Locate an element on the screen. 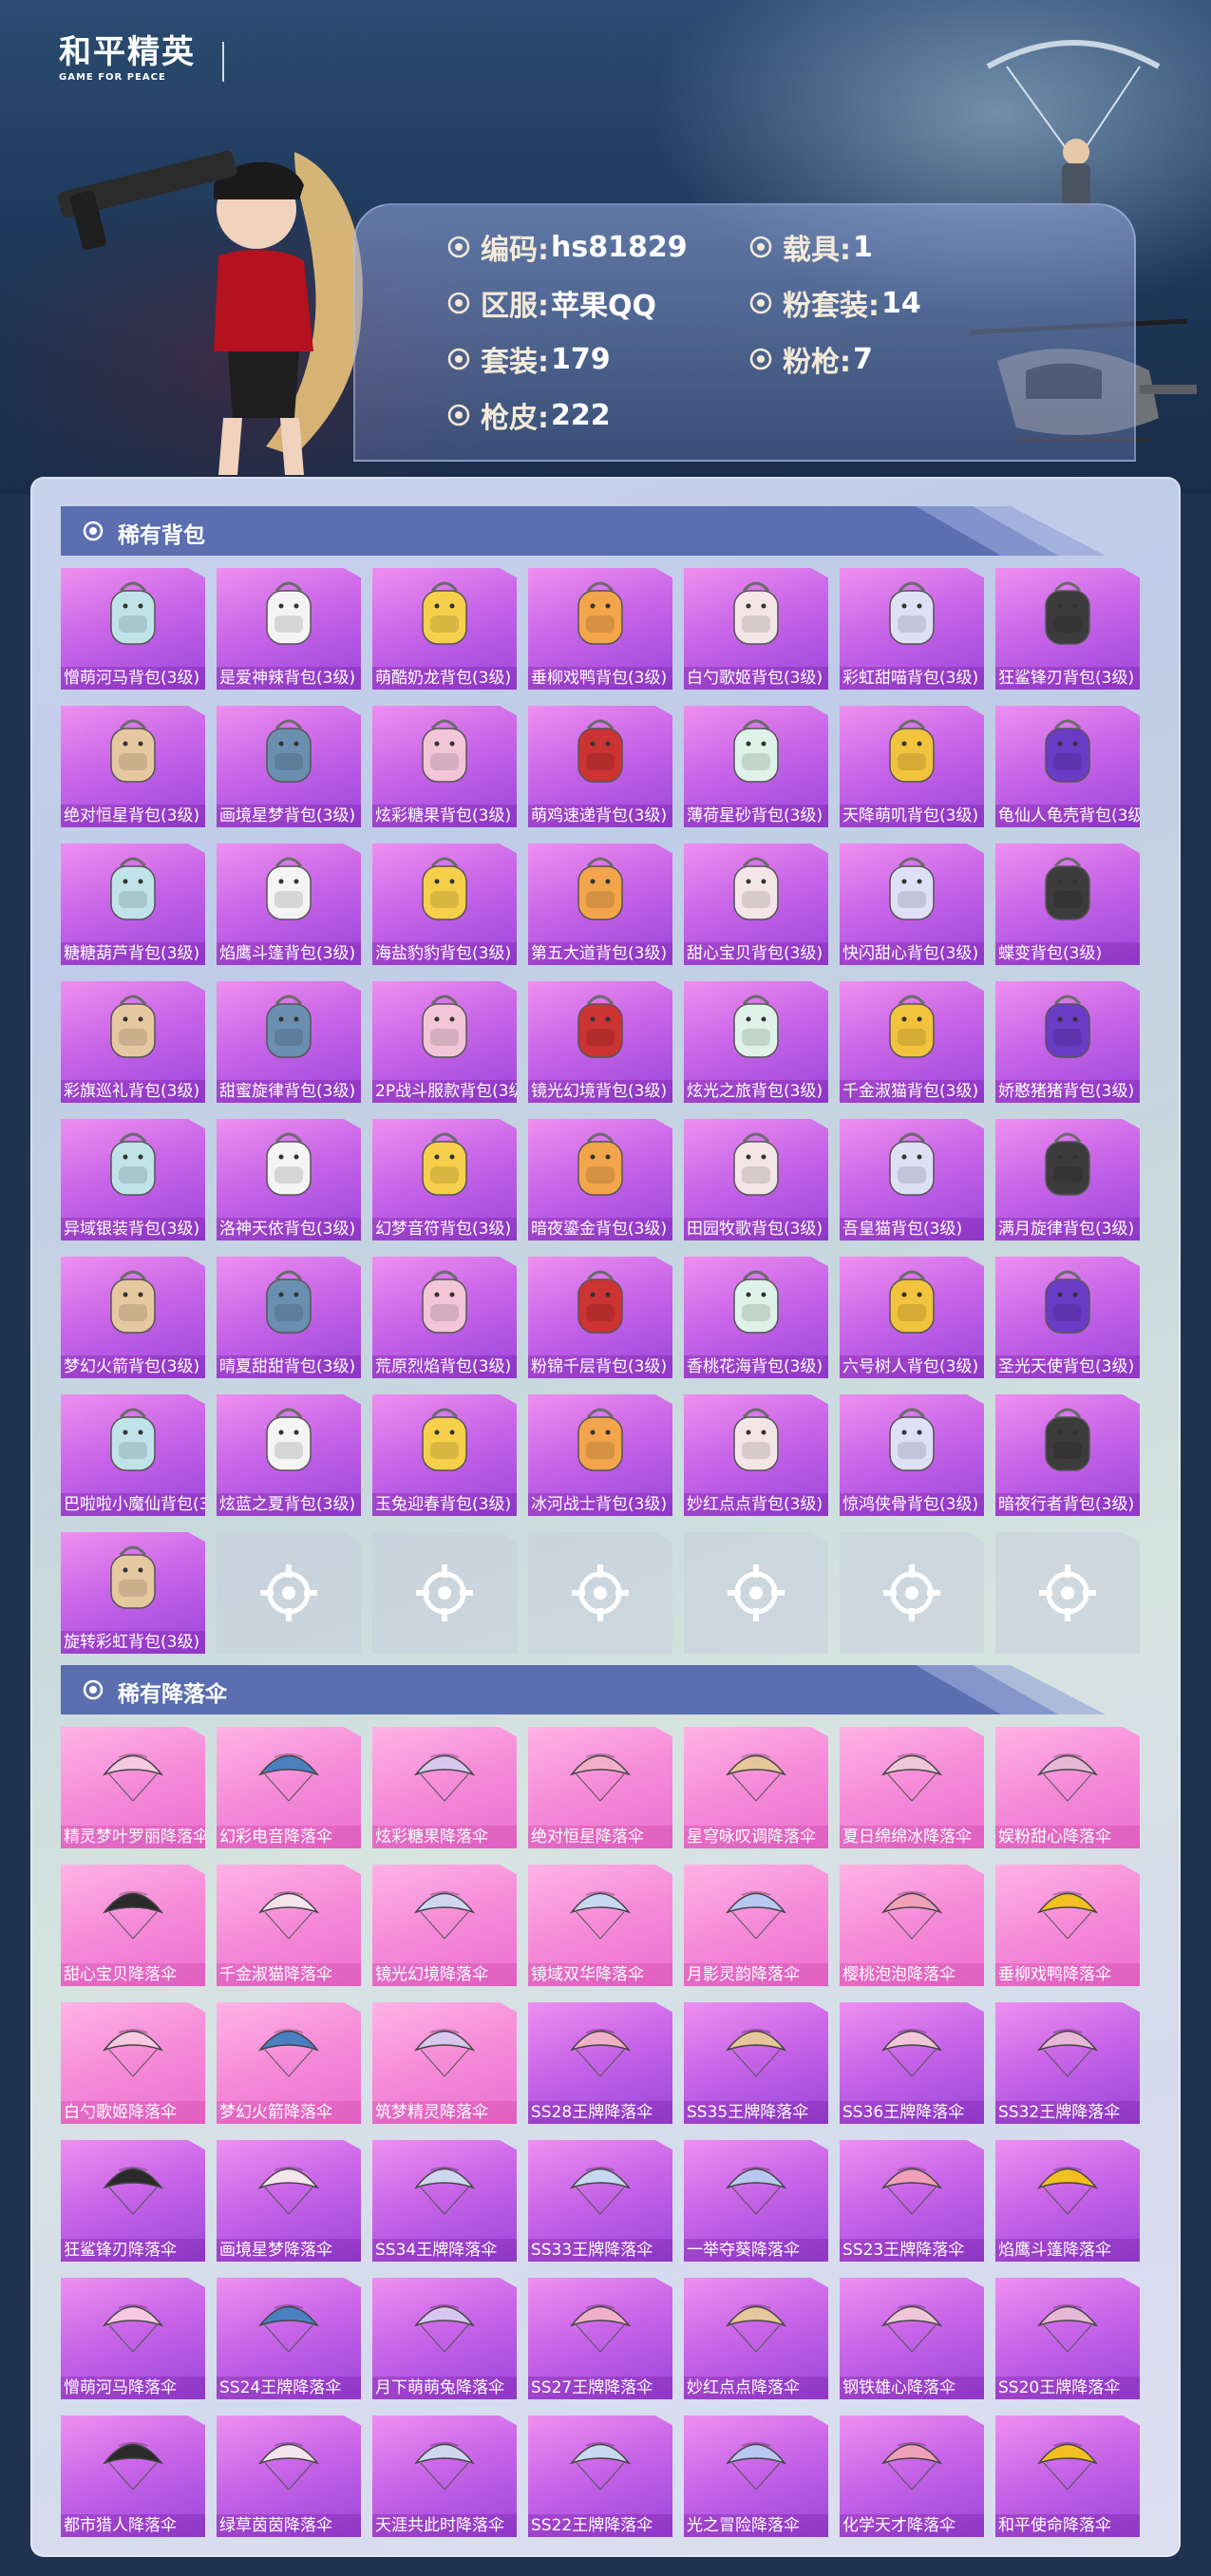  item-card: 萌酷奶龙背包(3级) is located at coordinates (444, 632).